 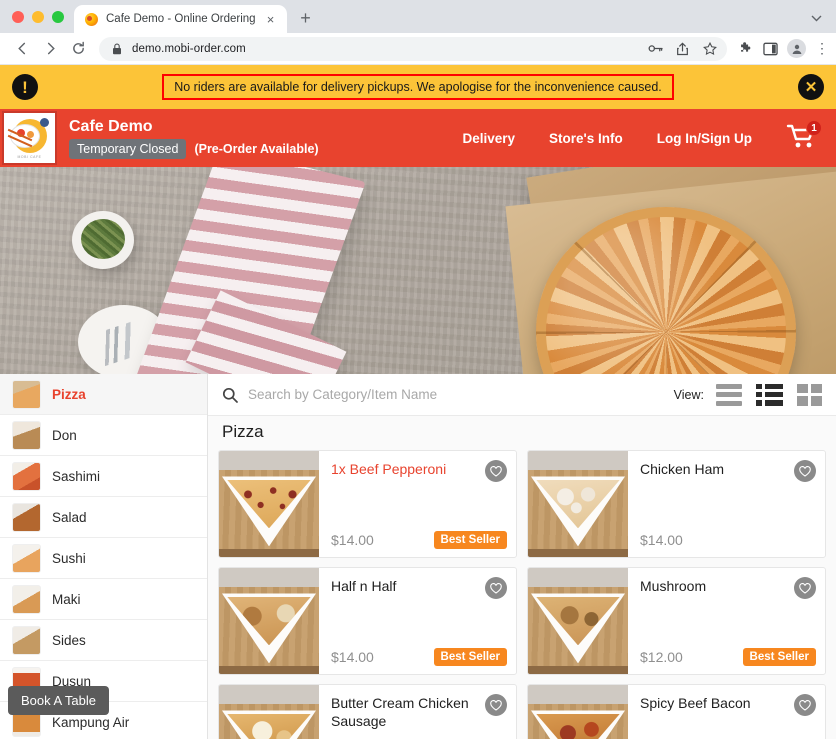 I want to click on nav-login-signup: Log In/Sign Up, so click(x=704, y=138).